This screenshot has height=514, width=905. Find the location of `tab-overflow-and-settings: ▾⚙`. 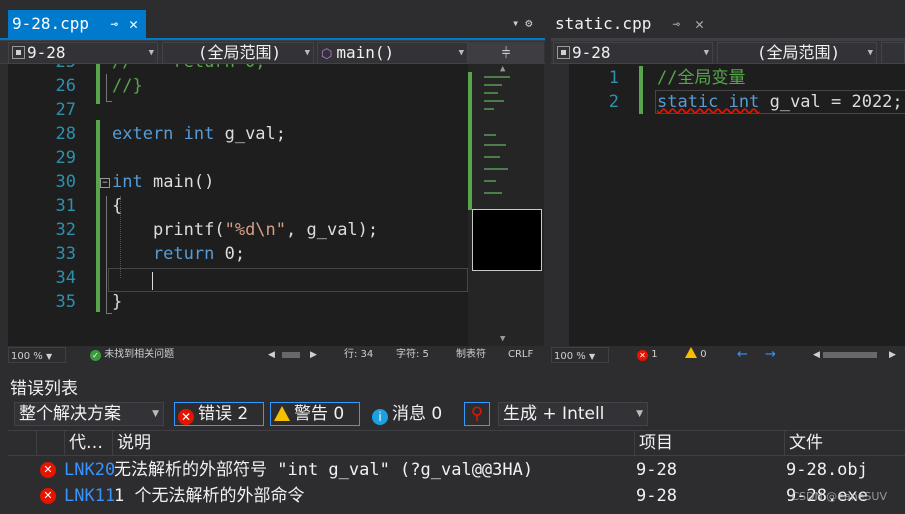

tab-overflow-and-settings: ▾⚙ is located at coordinates (525, 23).